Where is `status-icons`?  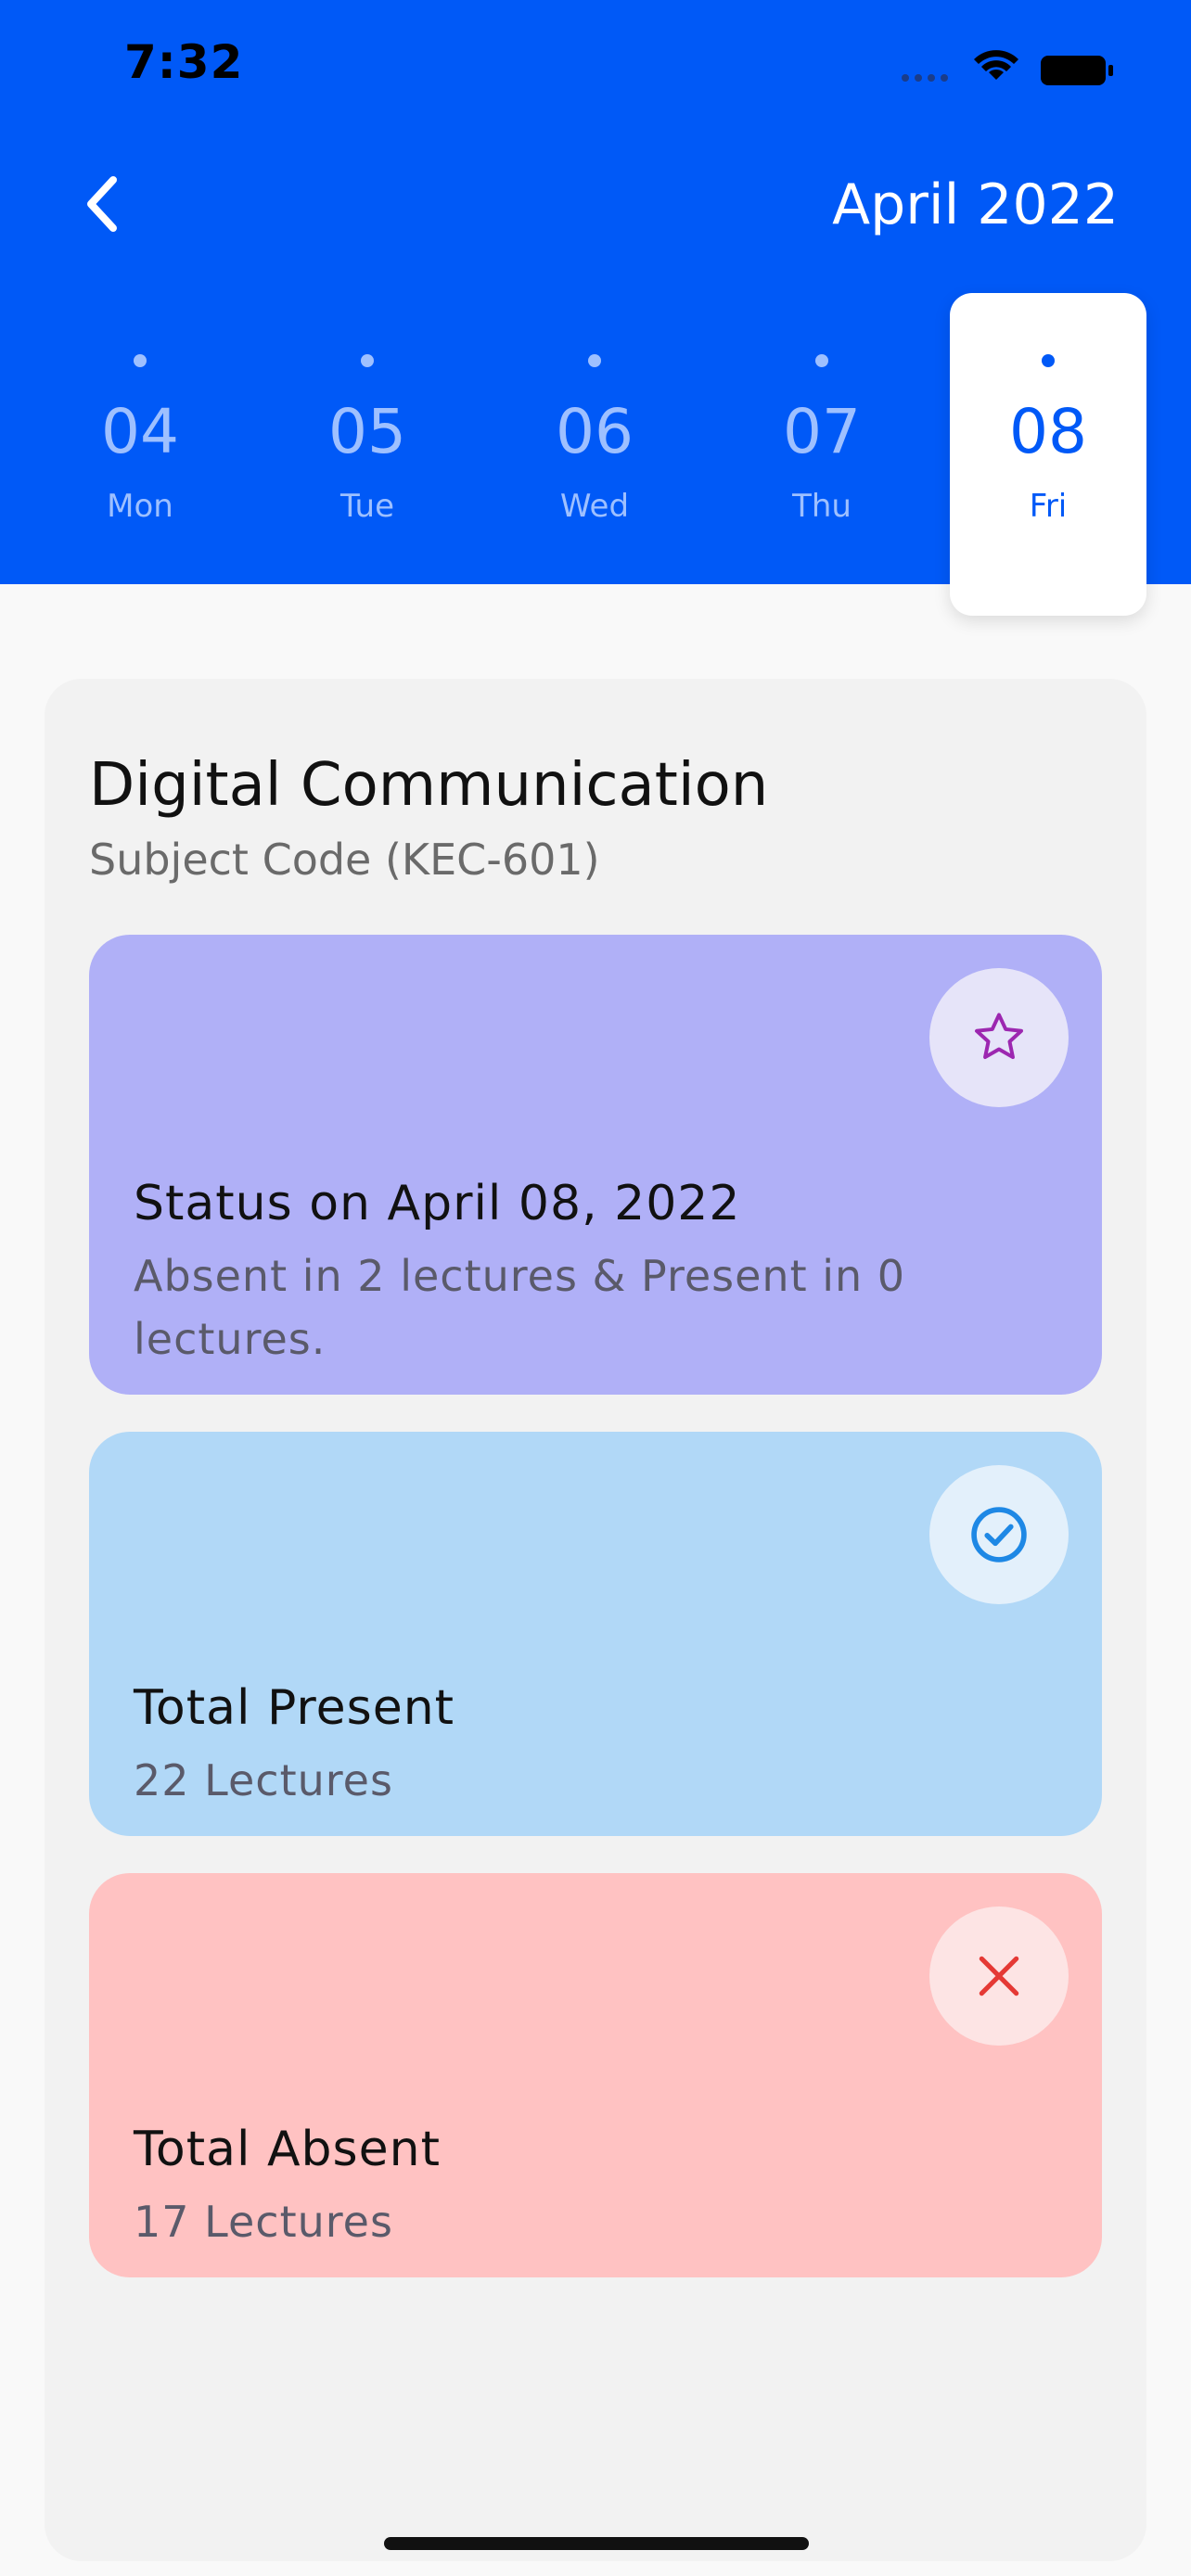 status-icons is located at coordinates (1011, 66).